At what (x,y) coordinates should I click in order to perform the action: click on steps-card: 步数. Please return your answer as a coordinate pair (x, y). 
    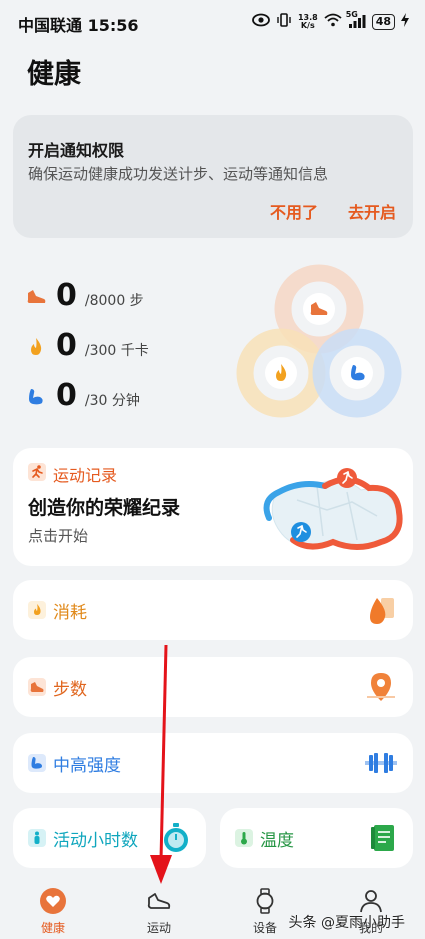
    Looking at the image, I should click on (213, 687).